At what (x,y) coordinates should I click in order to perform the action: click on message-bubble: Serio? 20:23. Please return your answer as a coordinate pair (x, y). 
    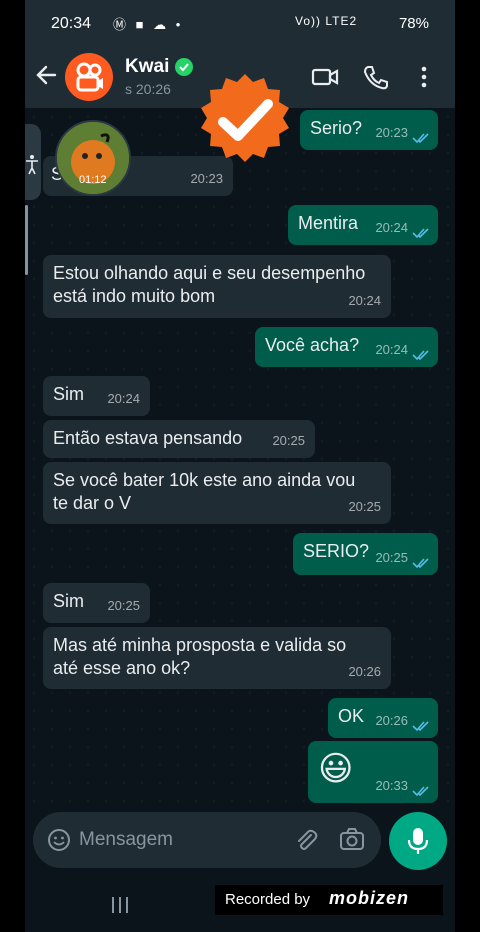
    Looking at the image, I should click on (369, 130).